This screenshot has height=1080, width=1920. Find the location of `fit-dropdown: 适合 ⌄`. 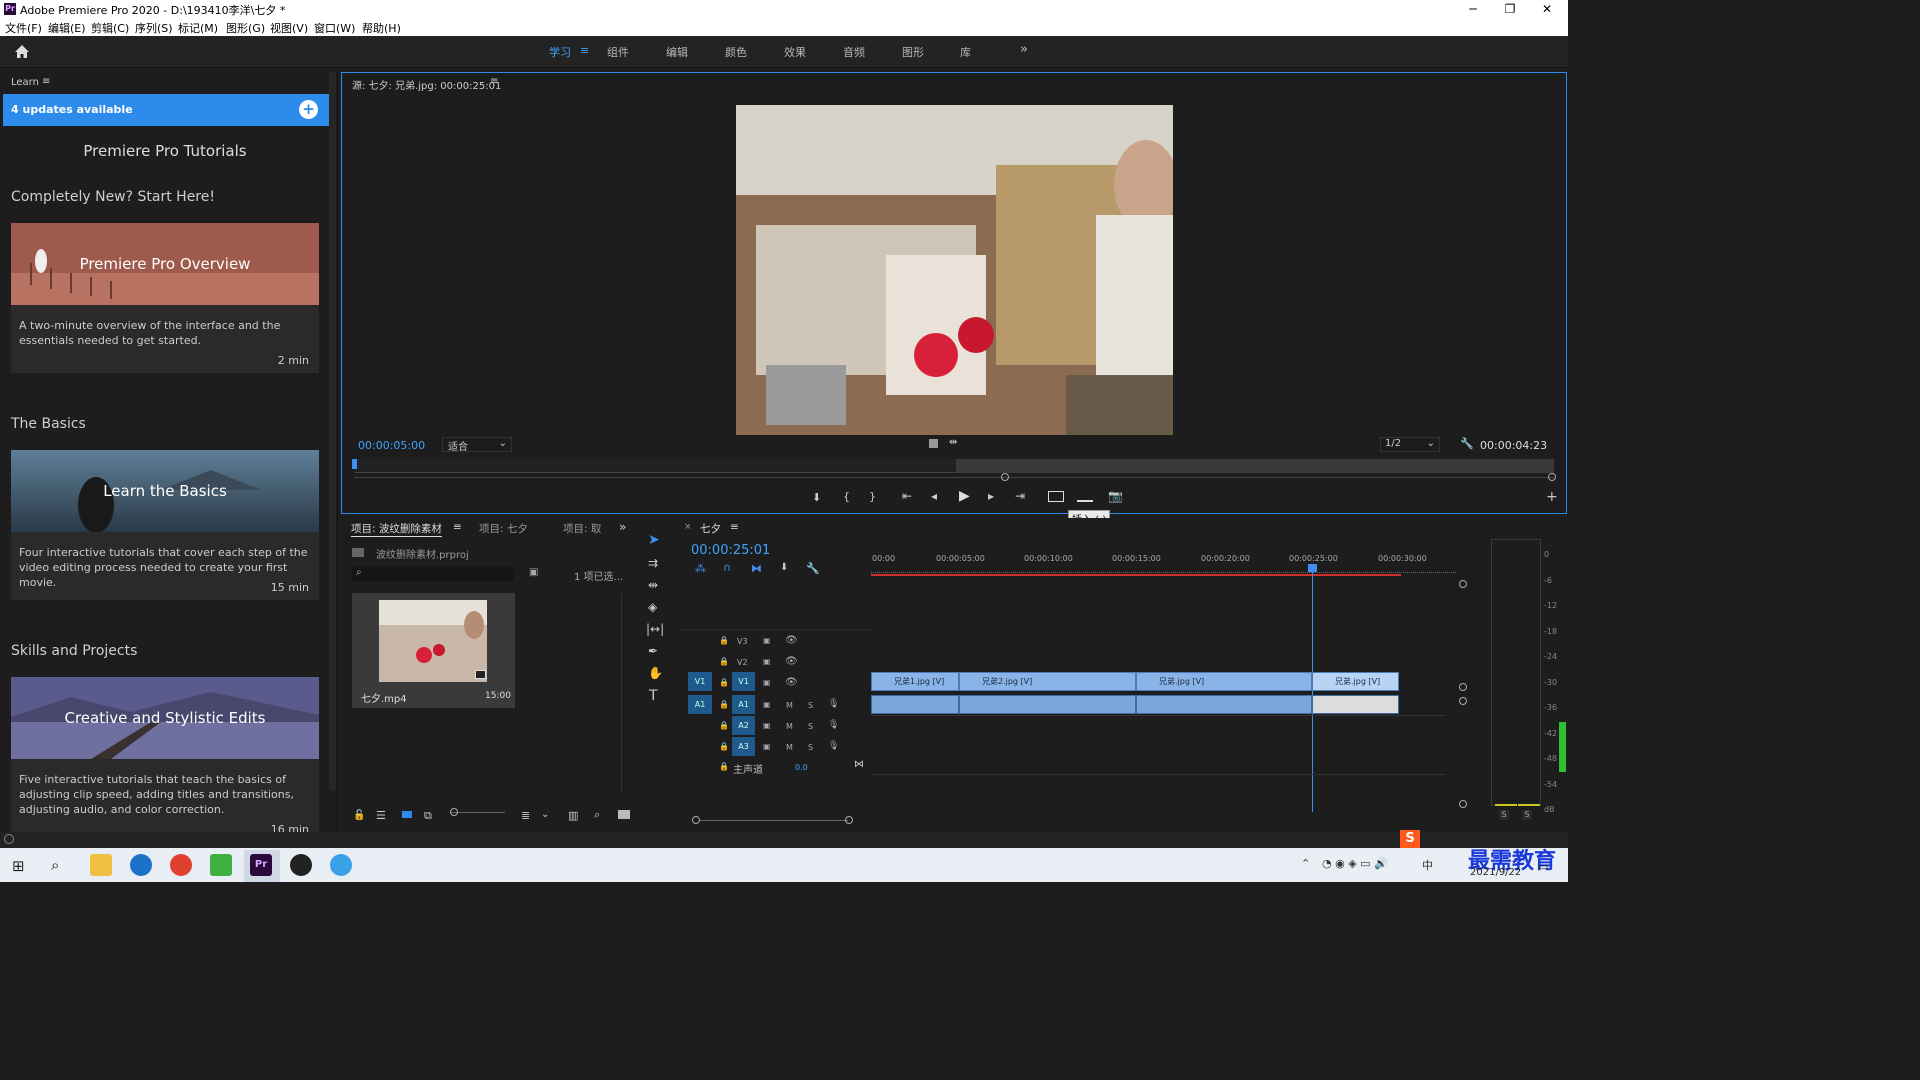

fit-dropdown: 适合 ⌄ is located at coordinates (477, 445).